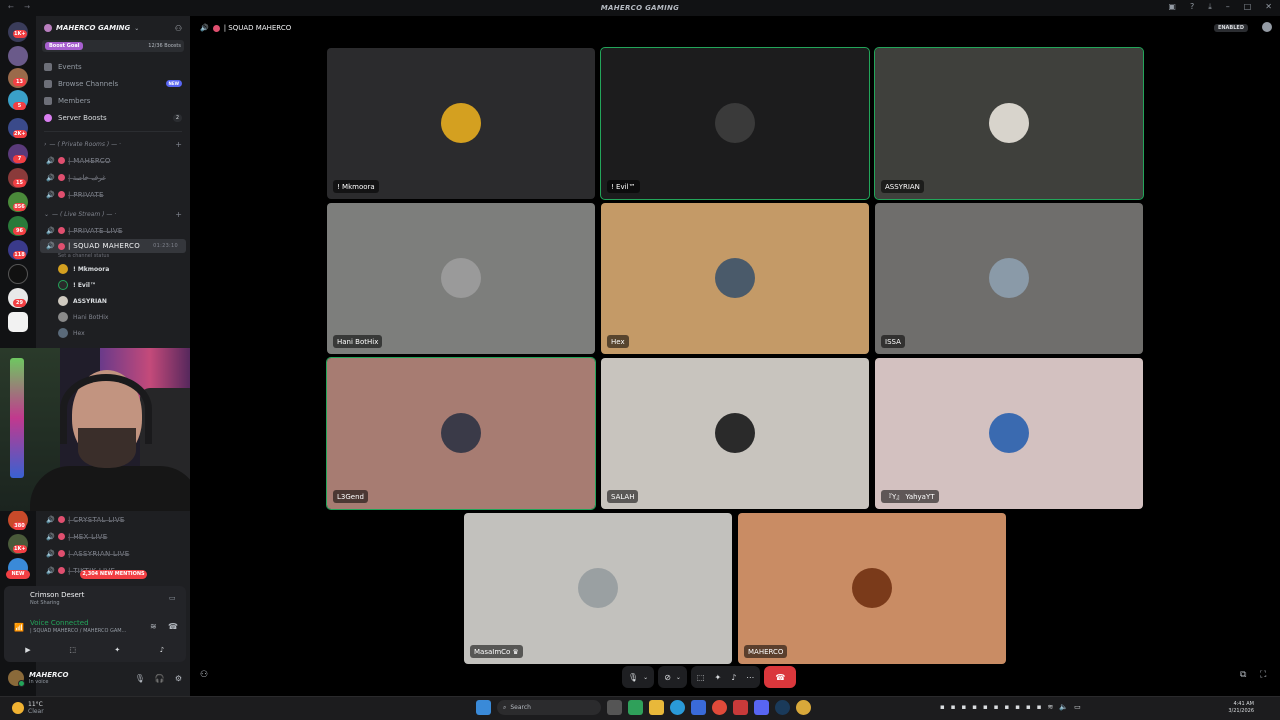 The image size is (1280, 720). I want to click on microphone-icon: 🎙, so click(140, 678).